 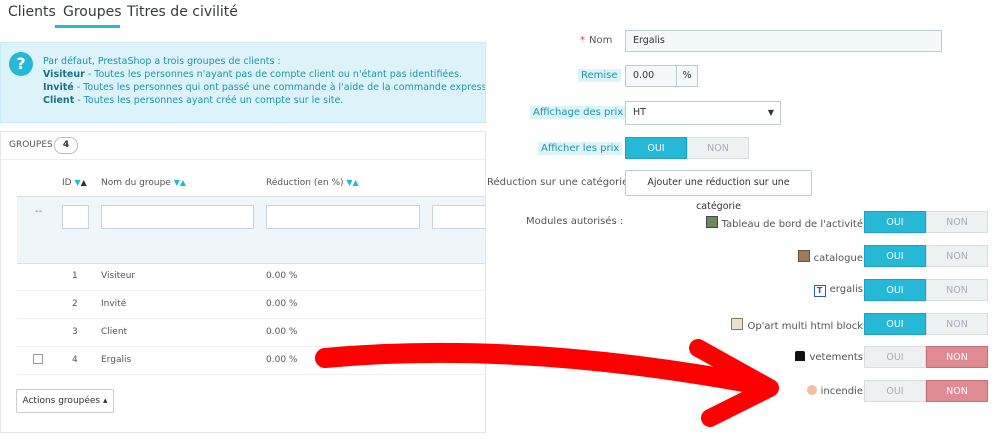 I want to click on module-switch-catalogue: OUI NON, so click(x=926, y=256).